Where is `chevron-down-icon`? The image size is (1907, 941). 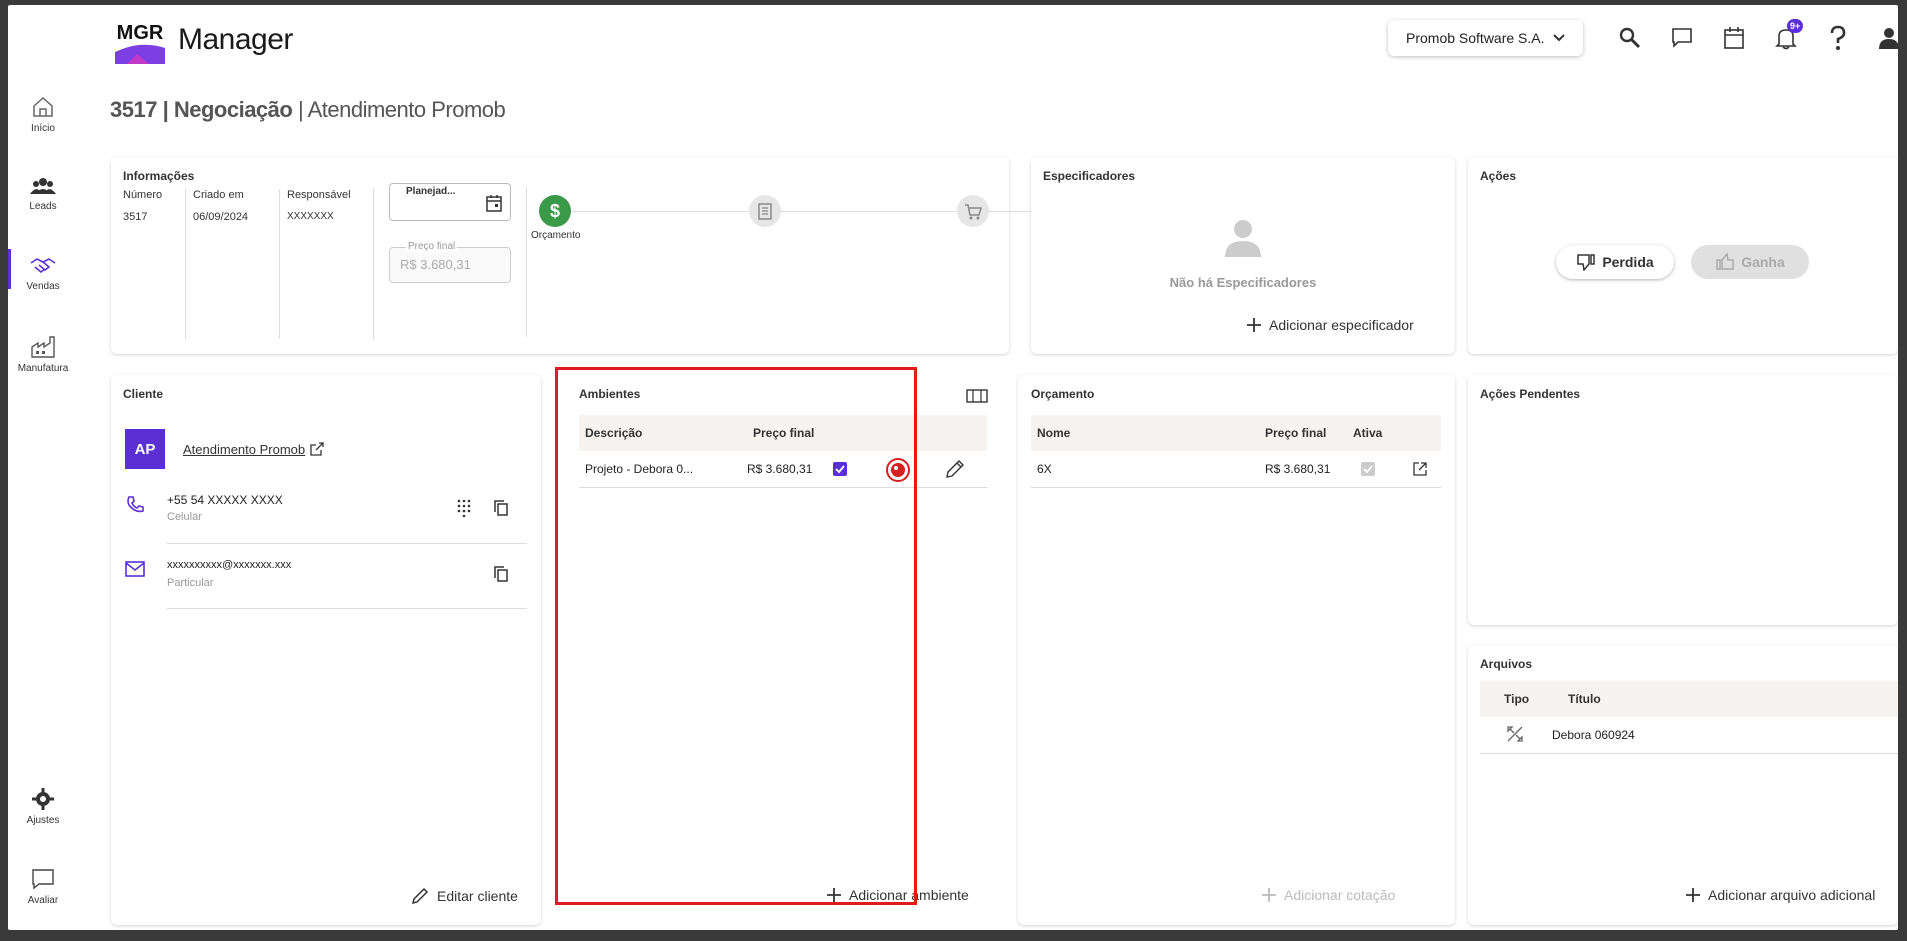
chevron-down-icon is located at coordinates (1558, 38).